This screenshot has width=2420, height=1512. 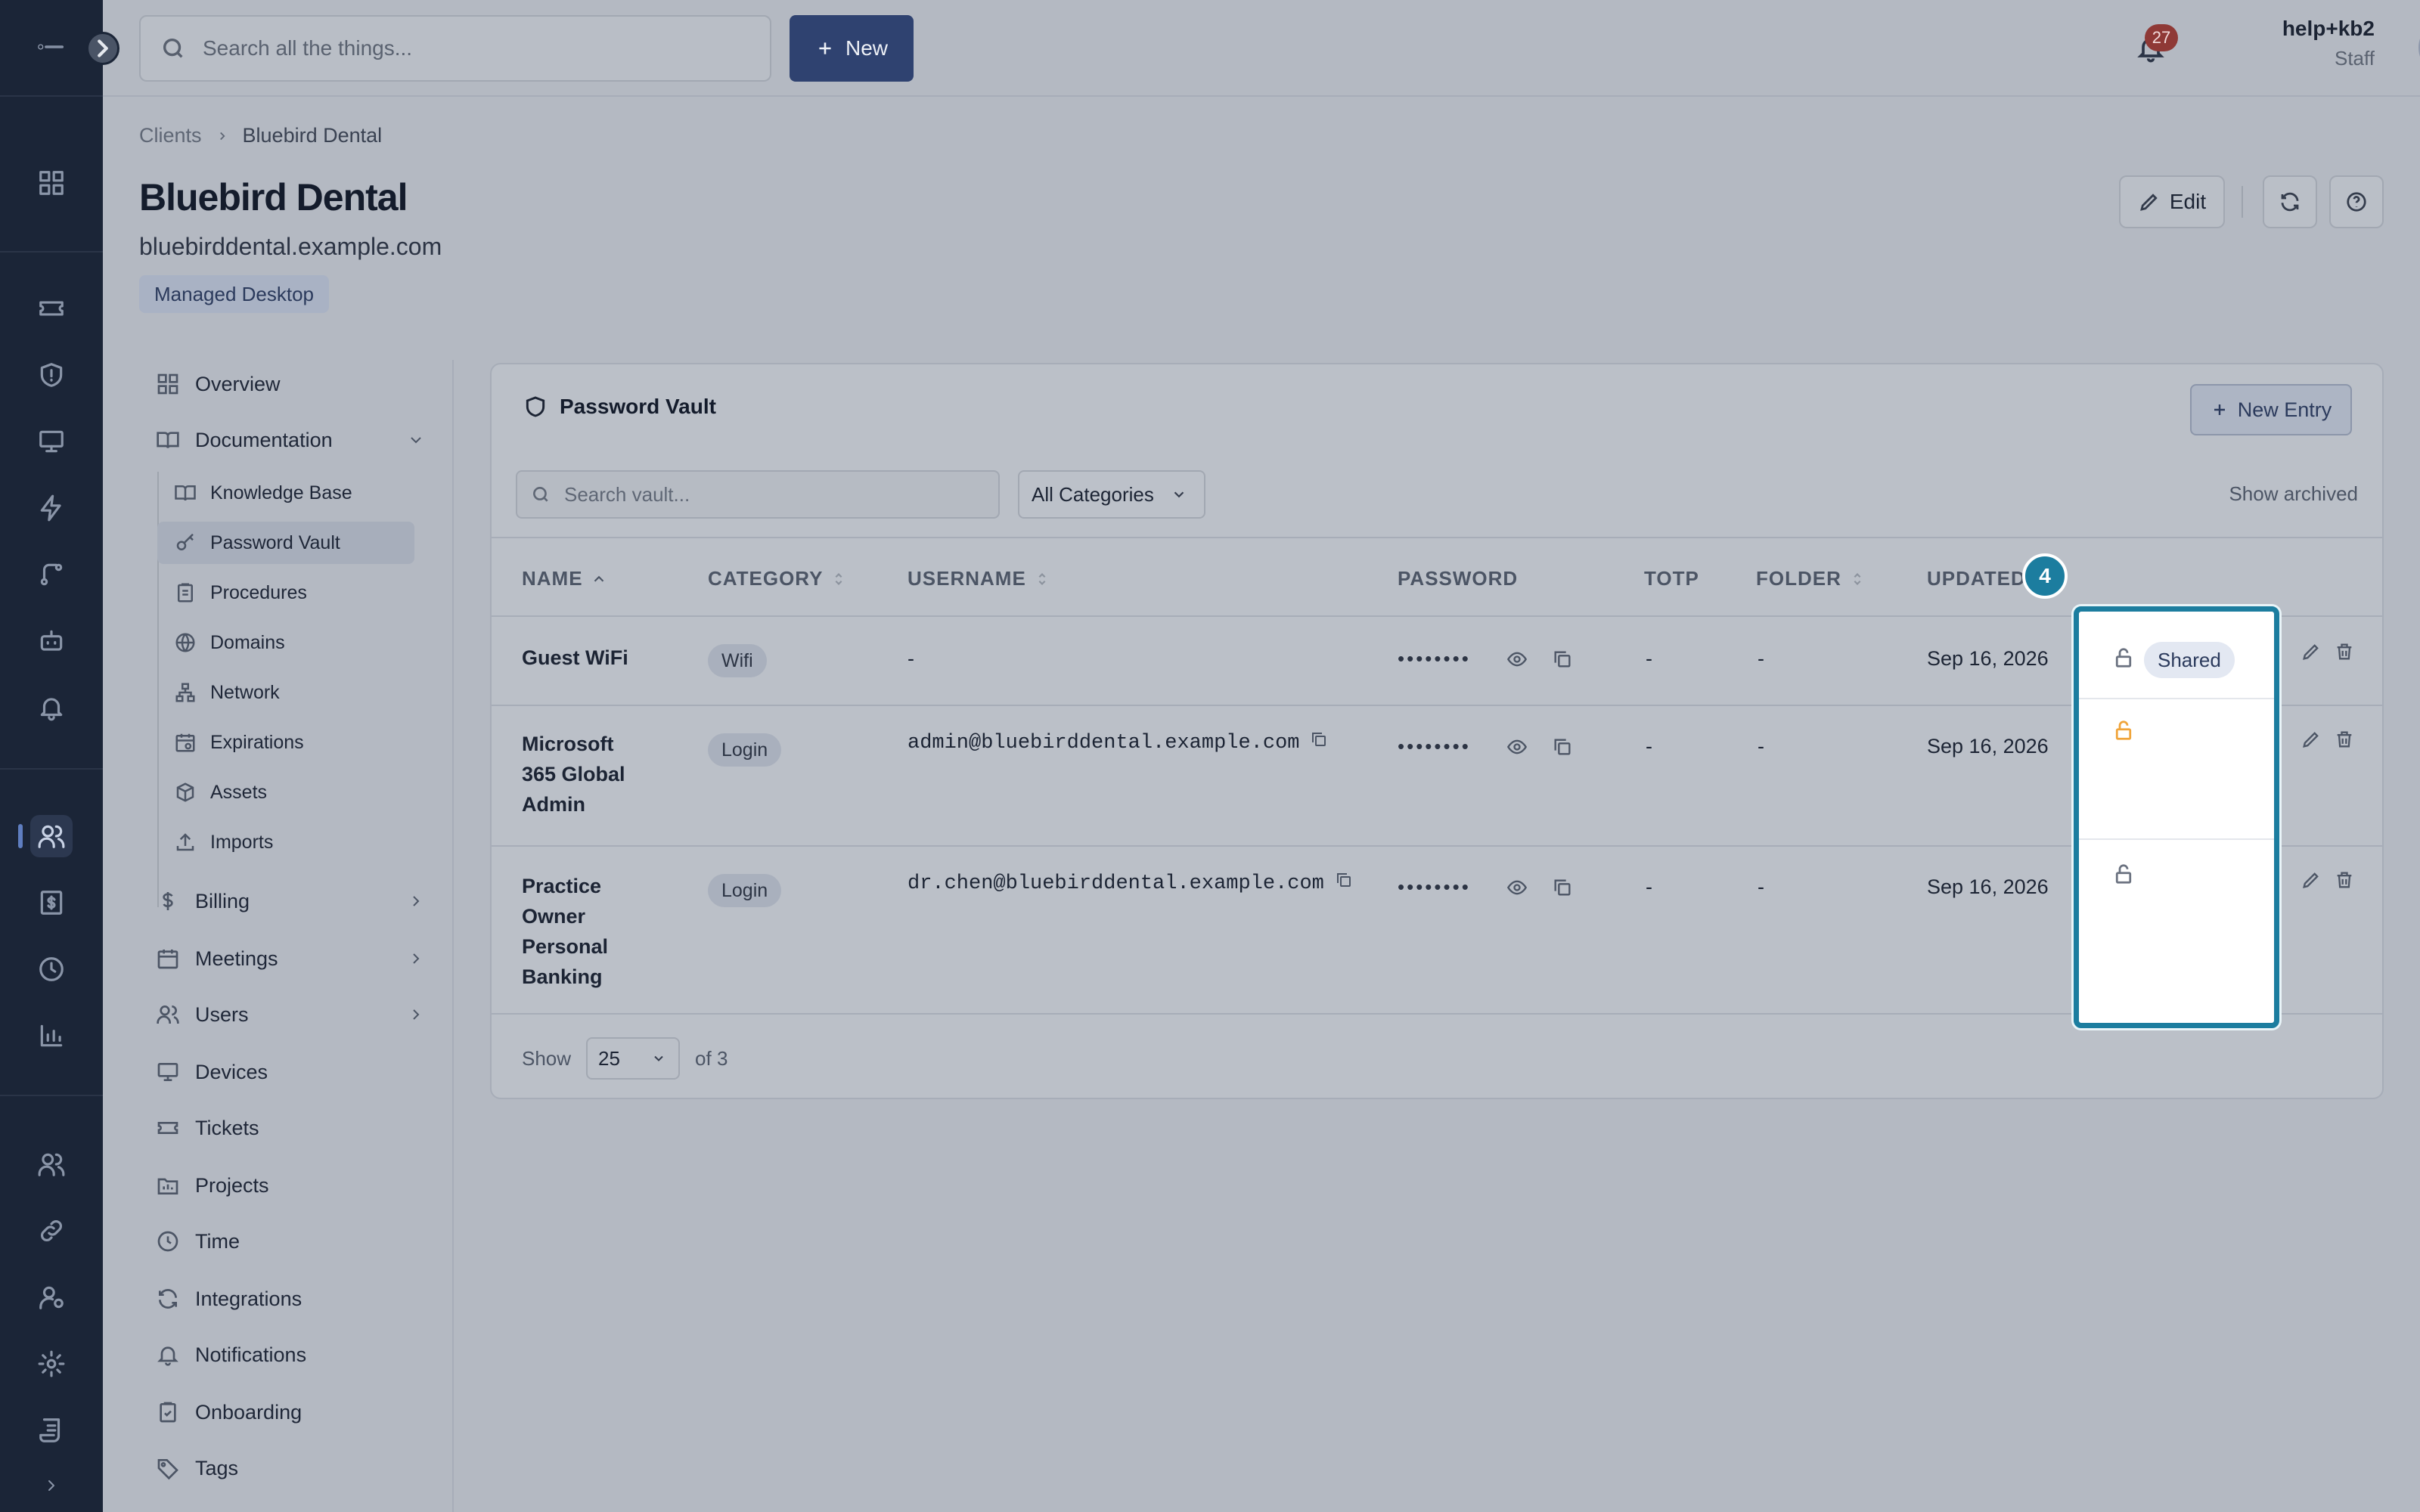 What do you see at coordinates (979, 578) in the screenshot?
I see `column-username-header: USERNAME` at bounding box center [979, 578].